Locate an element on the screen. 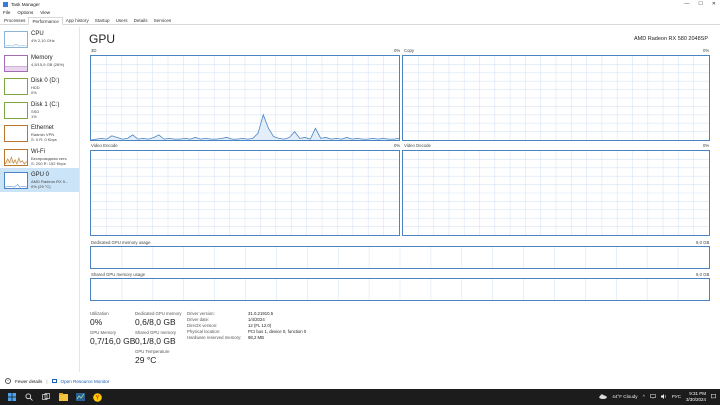 The width and height of the screenshot is (720, 405). sidebar-item-gpu-0: GPU 0 AMD Radeon RX 5... 0% (29 °C) is located at coordinates (39, 180).